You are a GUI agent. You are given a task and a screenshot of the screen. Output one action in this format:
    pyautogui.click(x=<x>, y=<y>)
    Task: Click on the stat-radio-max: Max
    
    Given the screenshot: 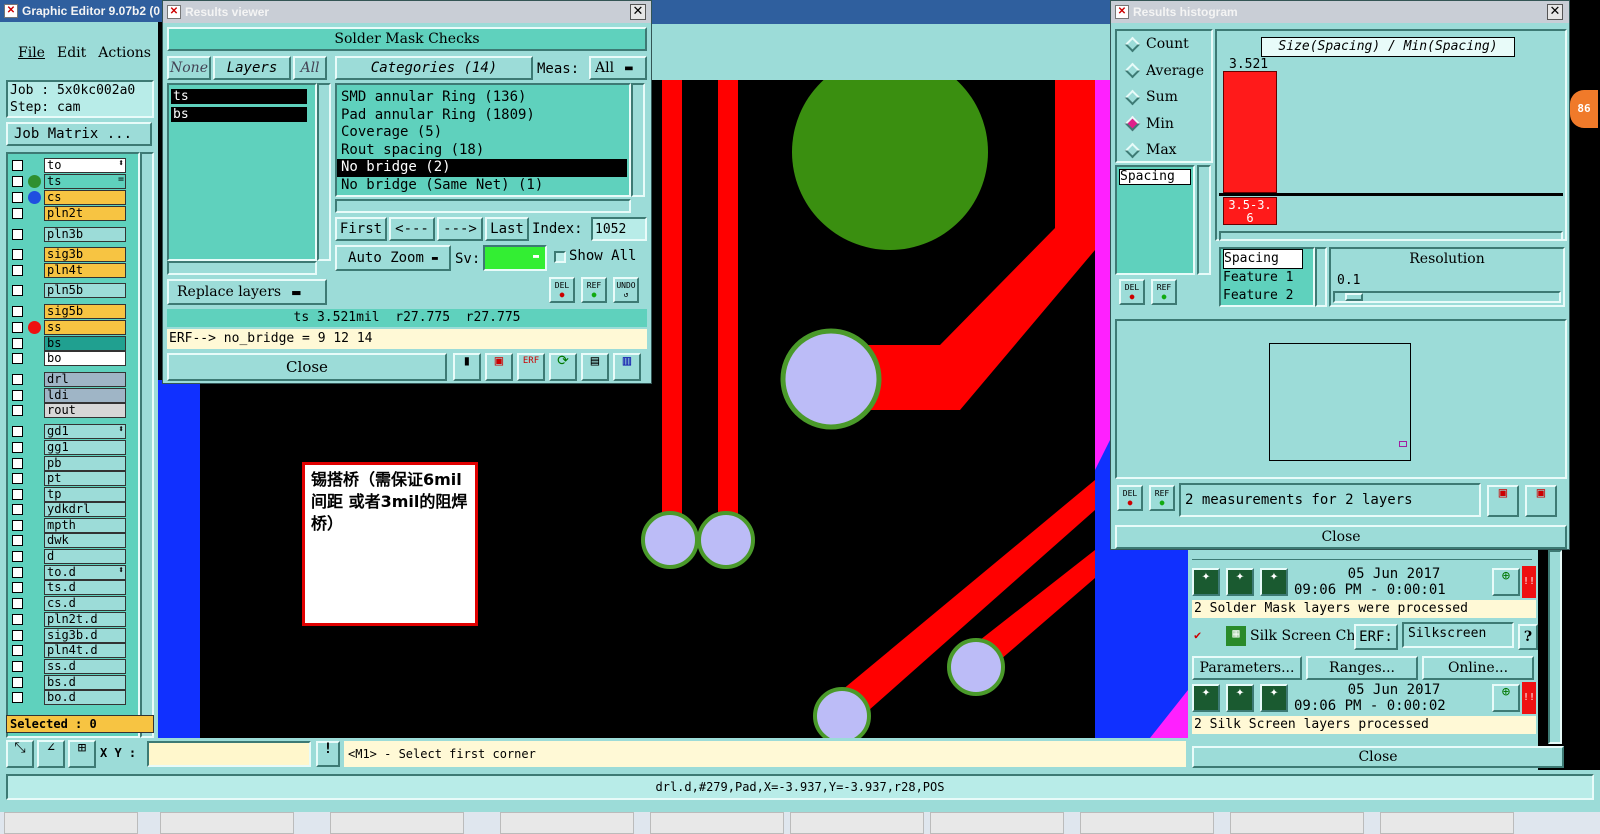 What is the action you would take?
    pyautogui.click(x=1150, y=150)
    